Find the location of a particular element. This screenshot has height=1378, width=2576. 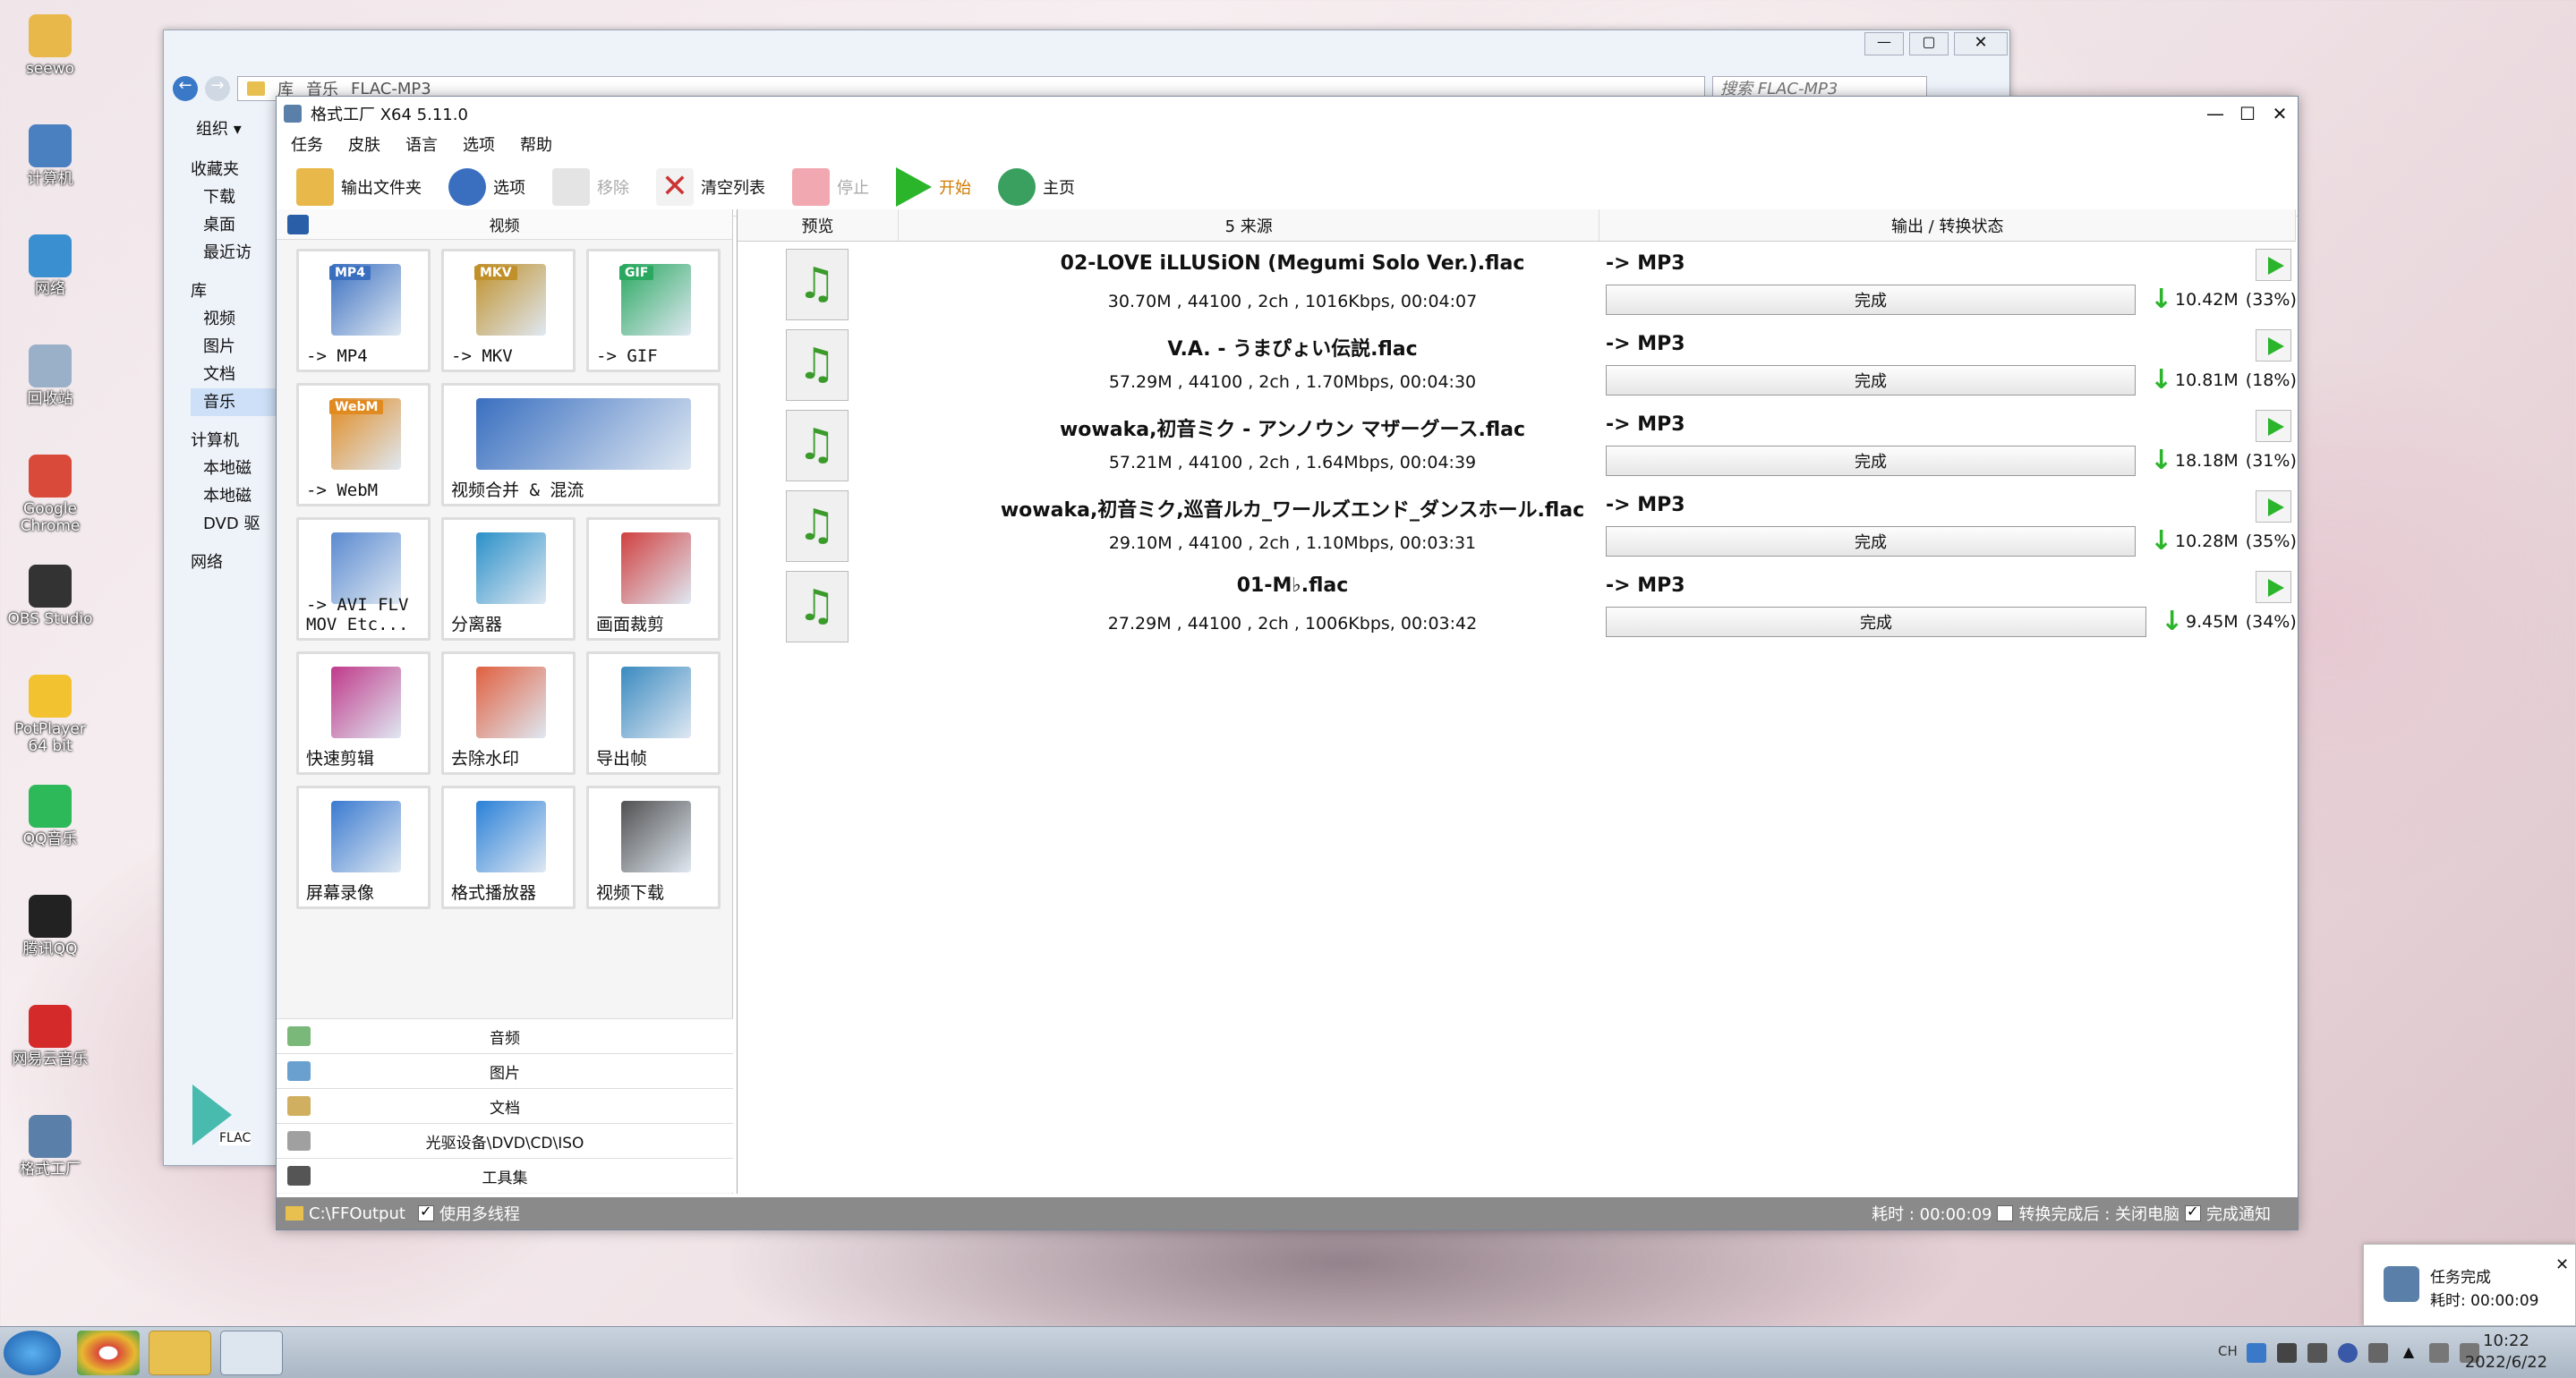

nav-item: 库 is located at coordinates (235, 291).